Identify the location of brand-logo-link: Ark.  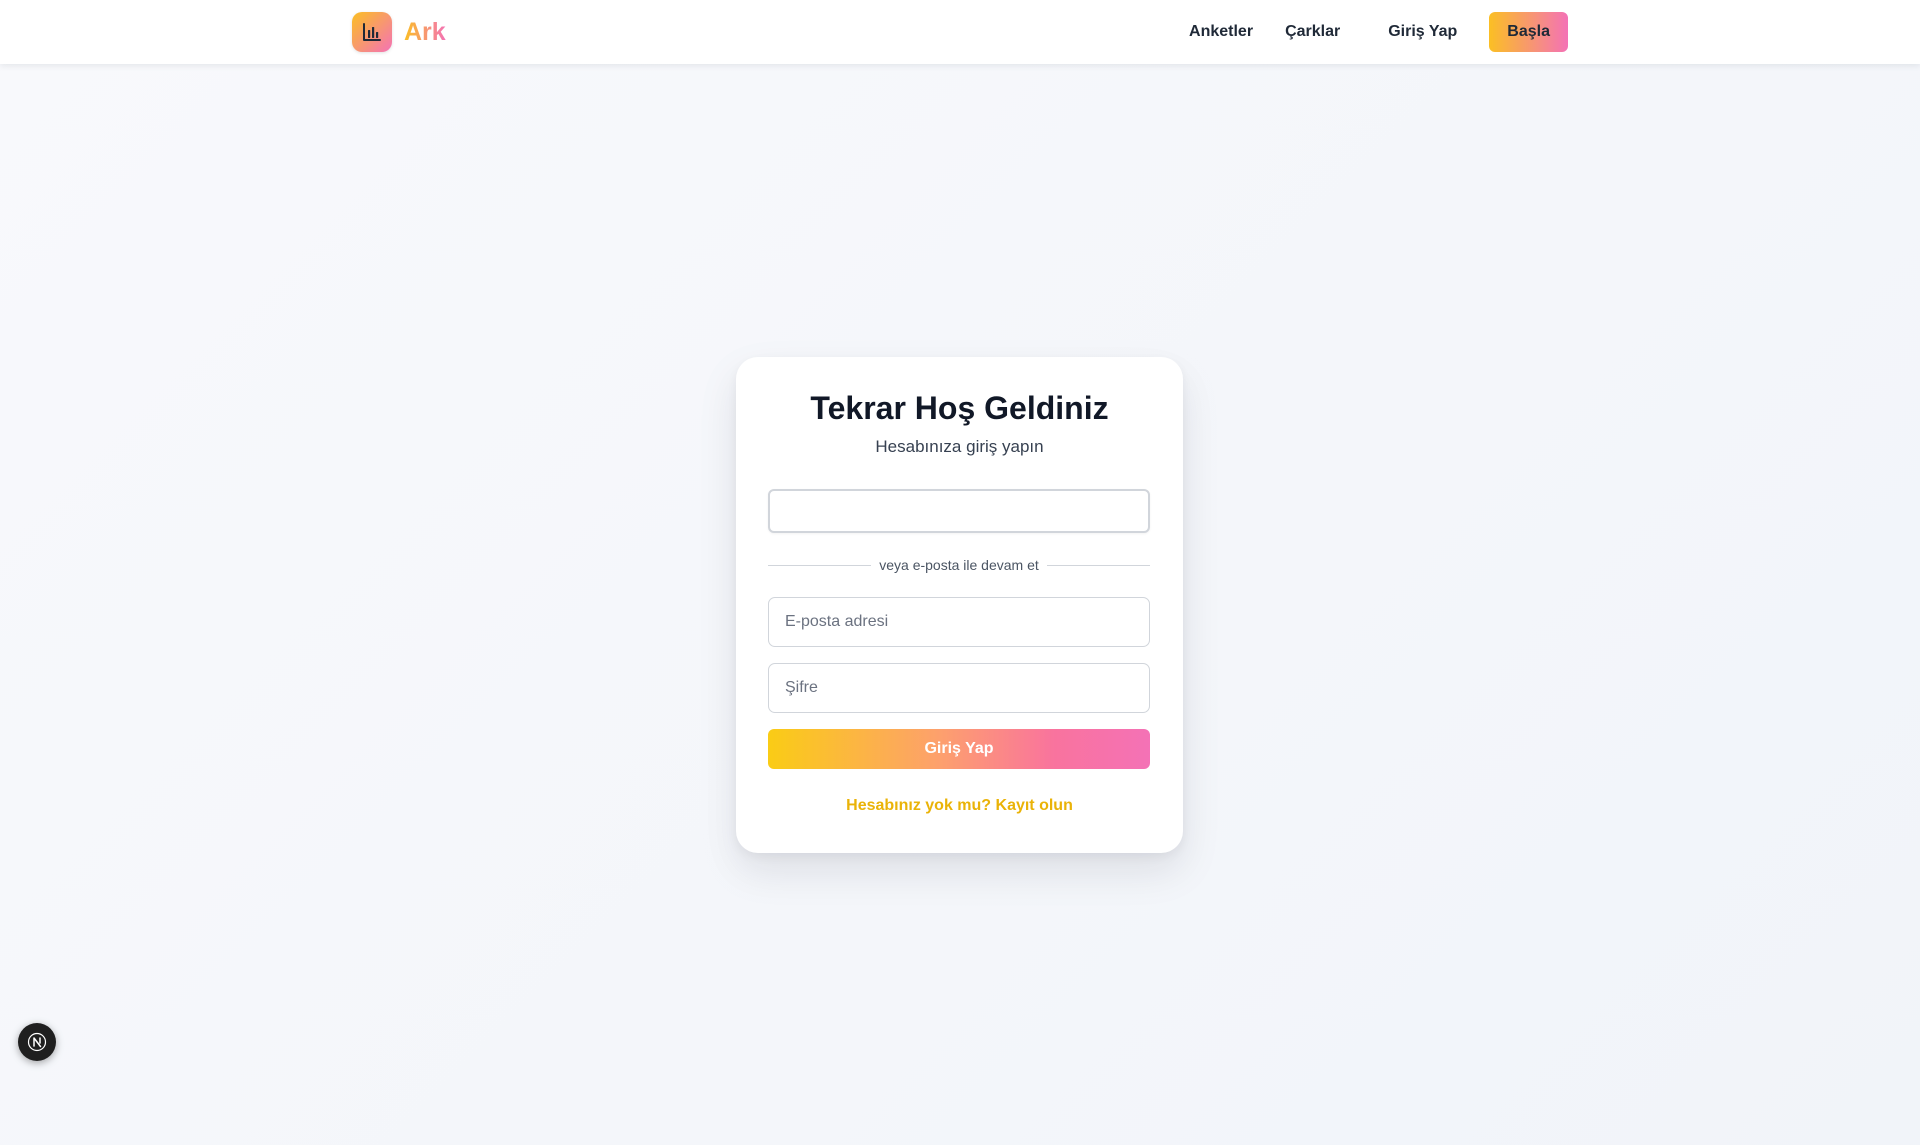
(399, 32).